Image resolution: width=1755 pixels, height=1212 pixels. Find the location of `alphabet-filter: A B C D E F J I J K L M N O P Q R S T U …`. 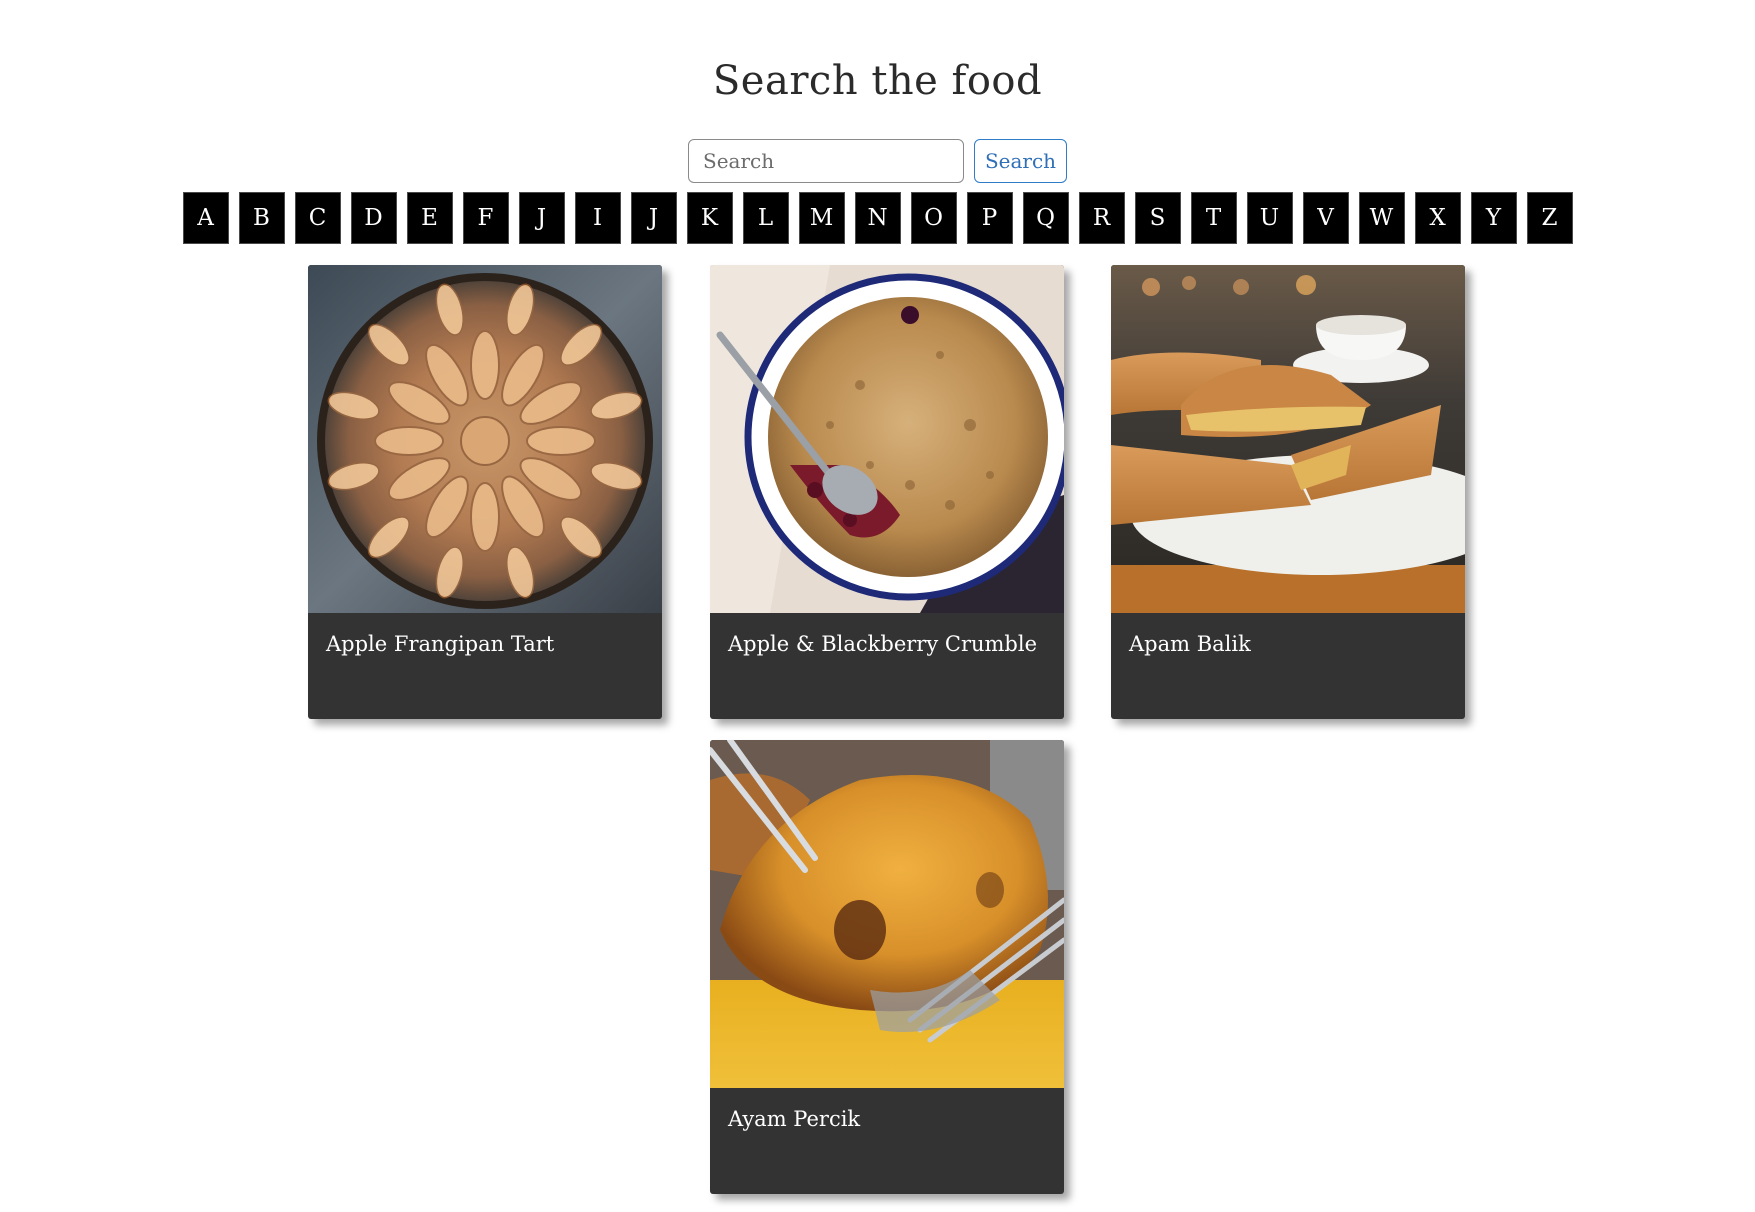

alphabet-filter: A B C D E F J I J K L M N O P Q R S T U … is located at coordinates (877, 218).